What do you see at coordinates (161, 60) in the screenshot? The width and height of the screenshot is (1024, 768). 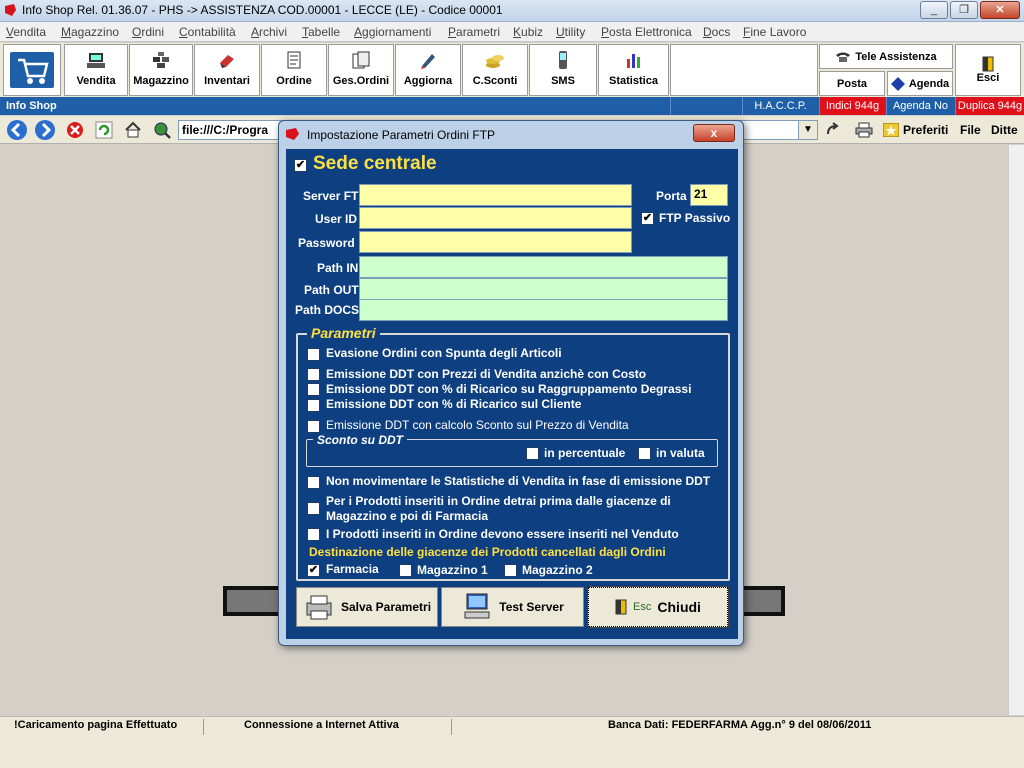 I see `warehouse-icon` at bounding box center [161, 60].